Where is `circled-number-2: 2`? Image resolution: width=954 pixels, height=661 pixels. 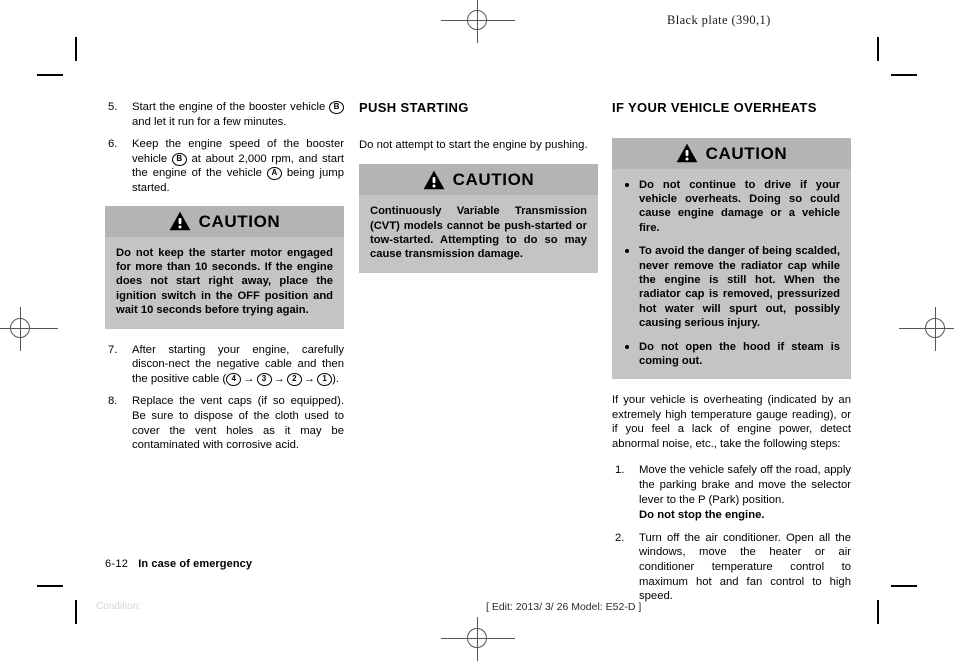
circled-number-2: 2 is located at coordinates (294, 379).